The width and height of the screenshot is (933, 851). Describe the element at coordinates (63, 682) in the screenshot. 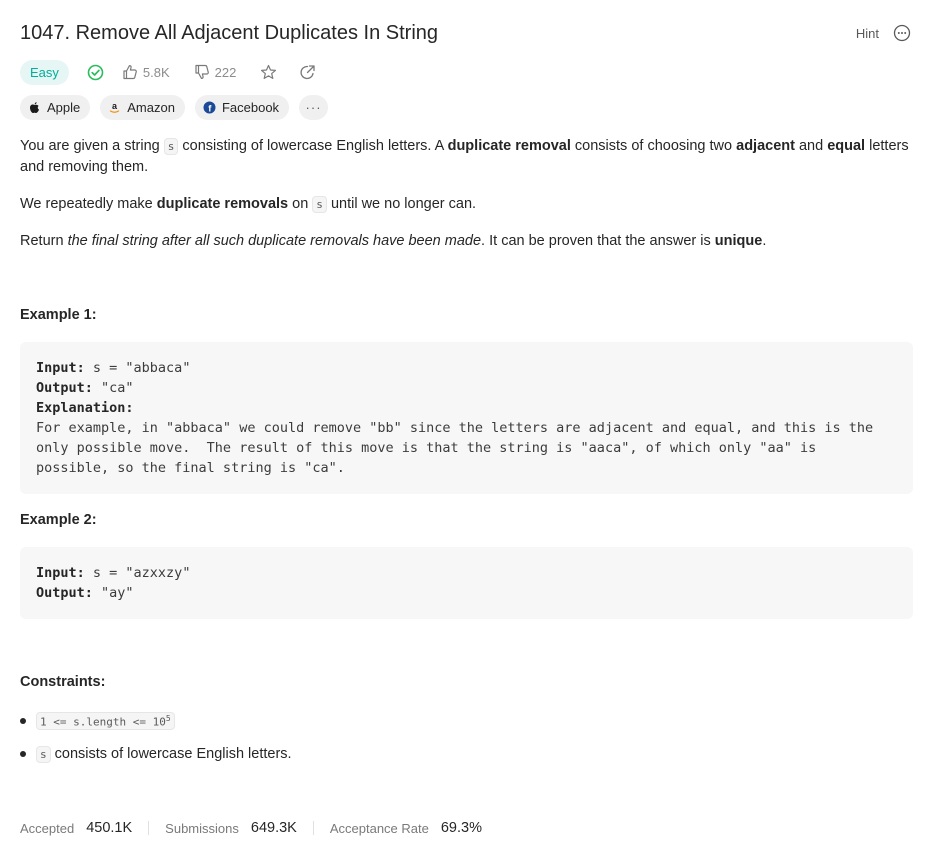

I see `constraints-title: Constraints:` at that location.